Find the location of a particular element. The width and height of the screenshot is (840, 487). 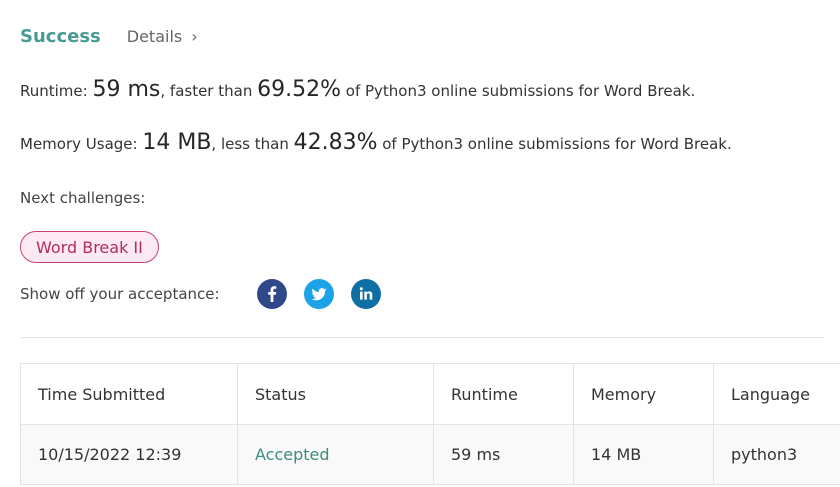

memory-prefix: Memory Usage: is located at coordinates (81, 144).